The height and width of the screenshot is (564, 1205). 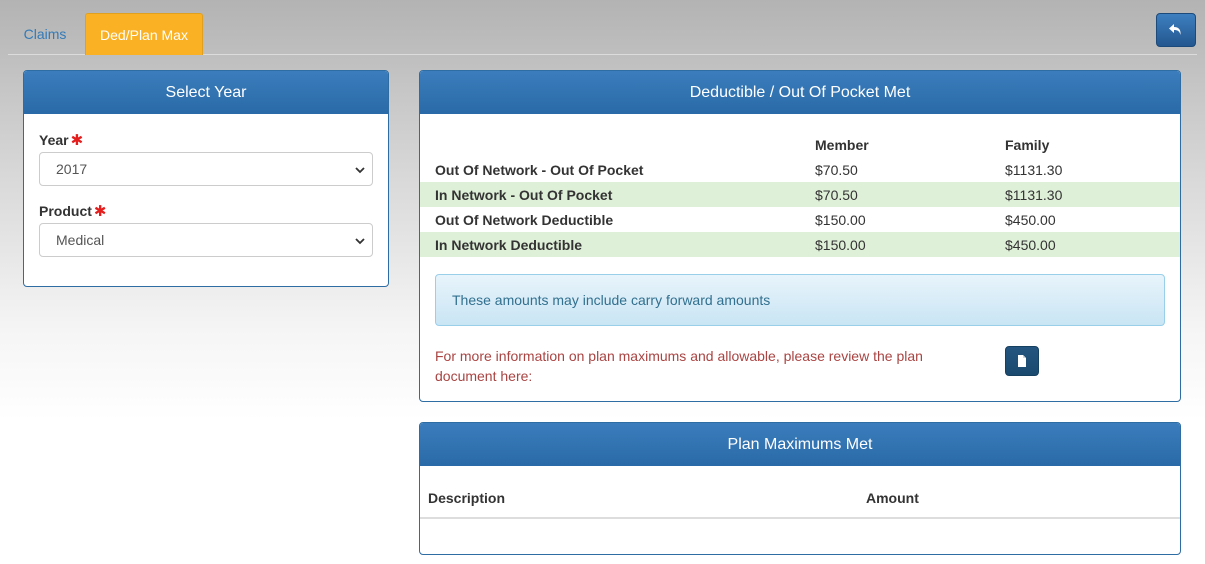 I want to click on header-description: Description, so click(x=467, y=498).